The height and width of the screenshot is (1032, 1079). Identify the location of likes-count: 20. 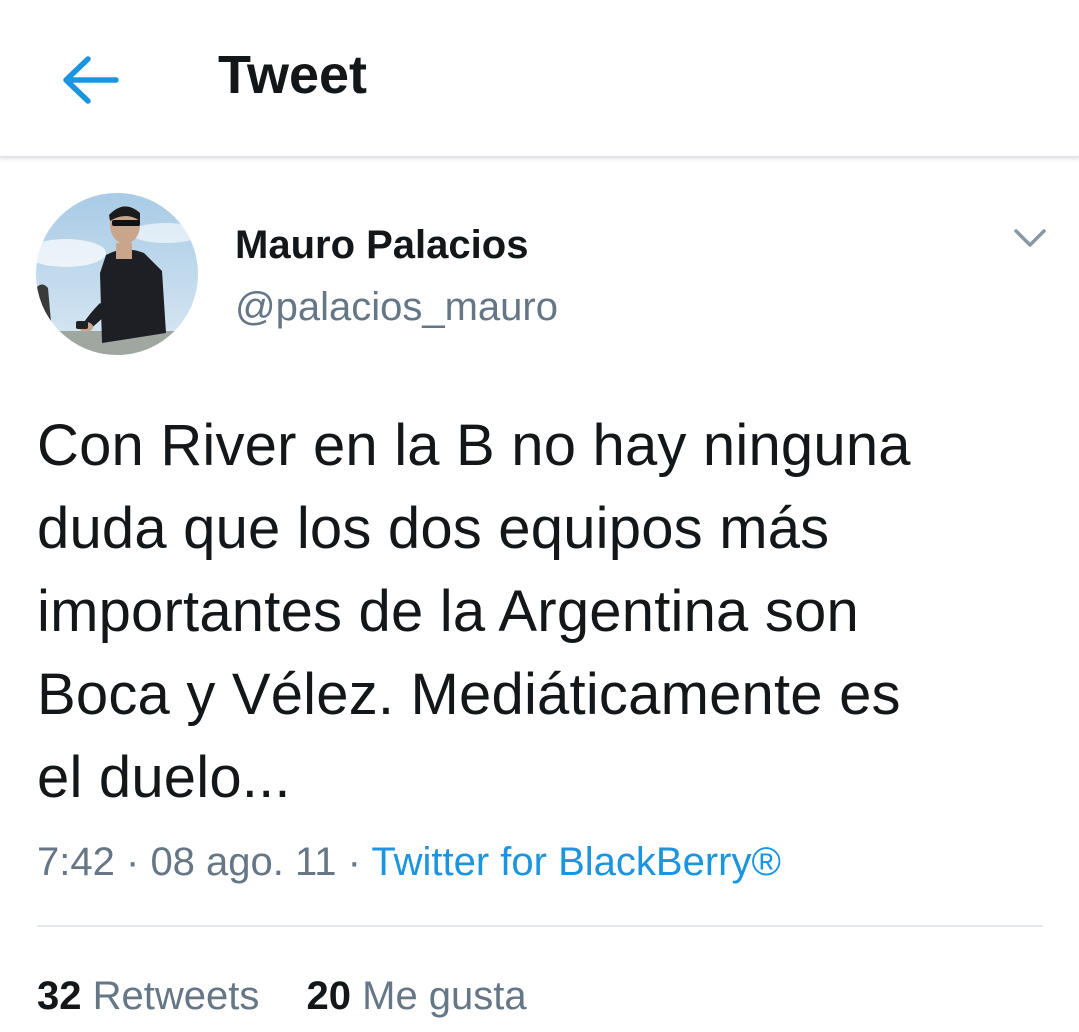
(329, 996).